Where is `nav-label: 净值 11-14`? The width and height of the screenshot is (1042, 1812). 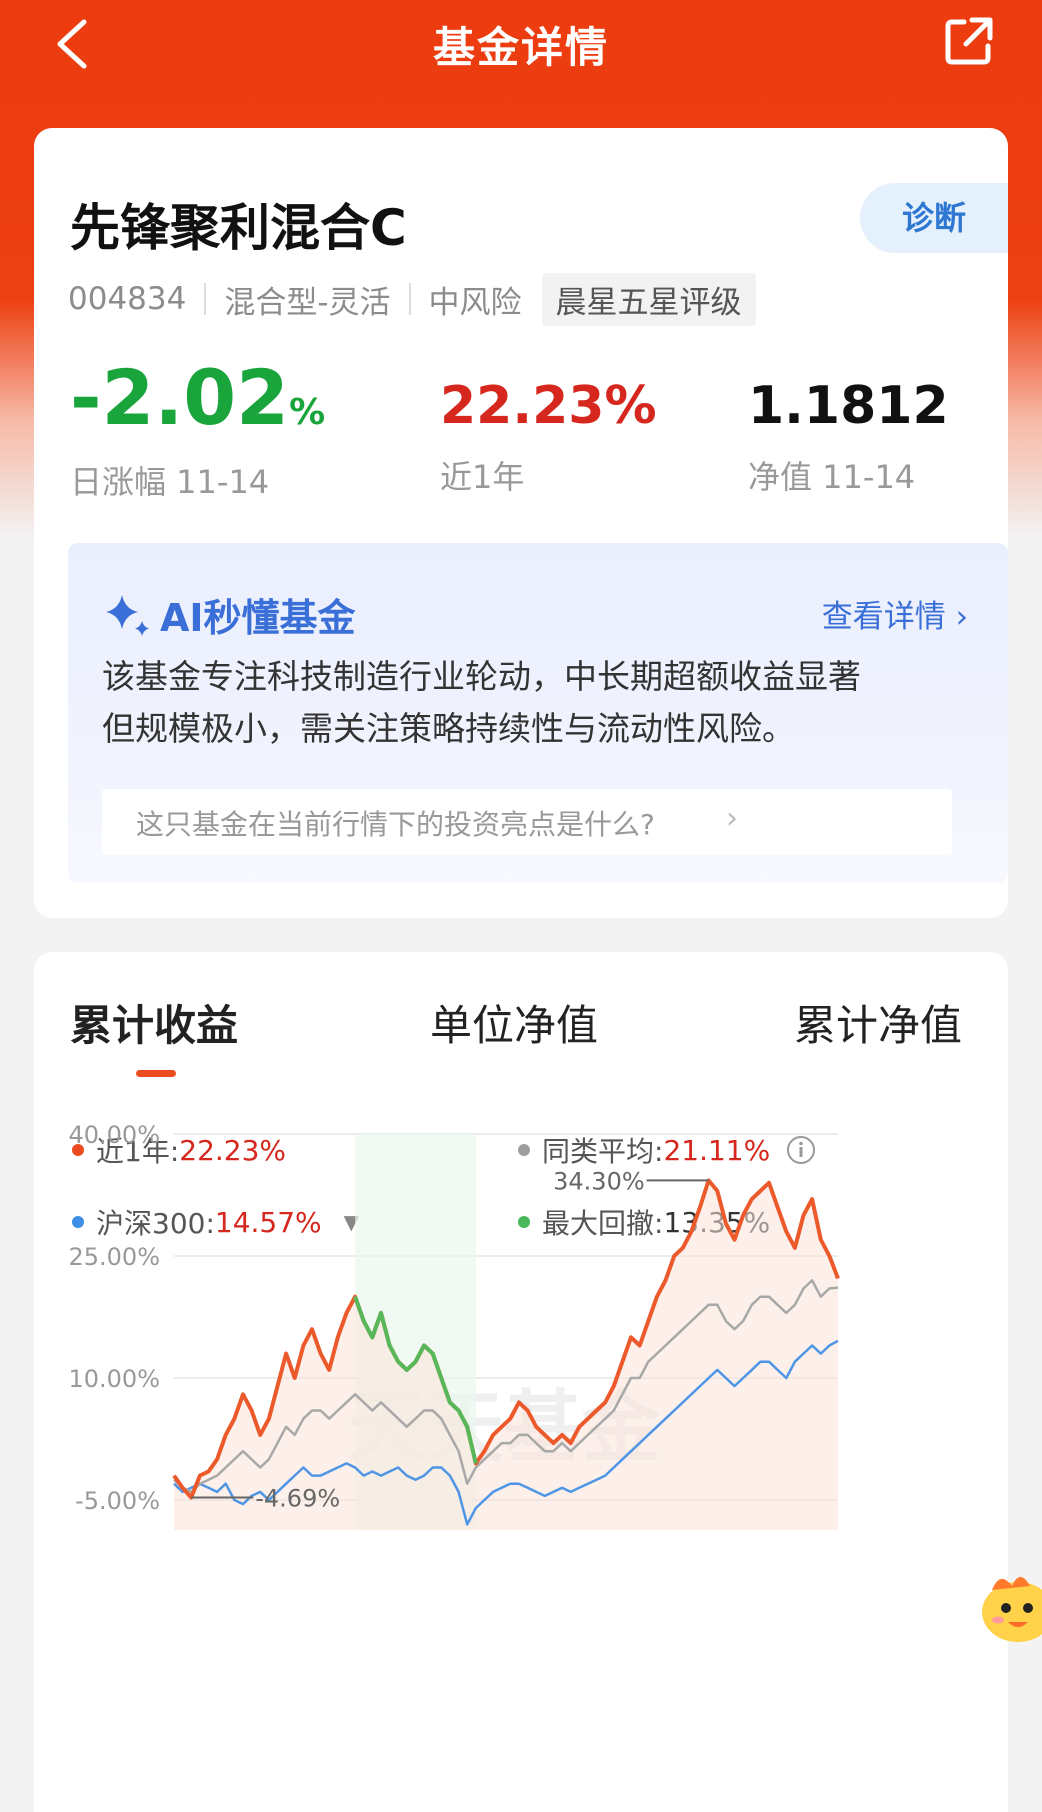 nav-label: 净值 11-14 is located at coordinates (832, 477).